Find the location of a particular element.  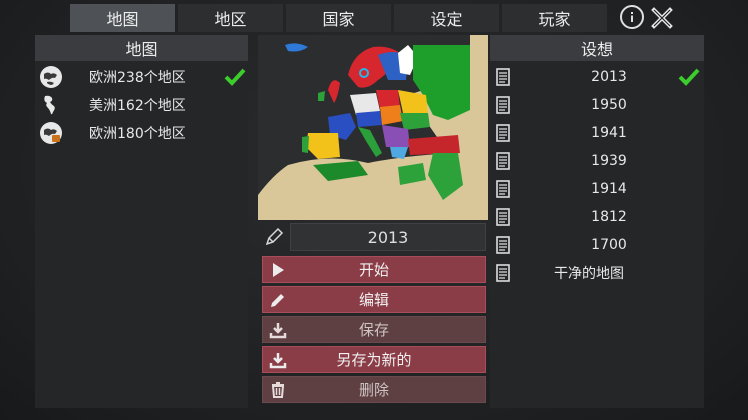

scenario-year-input: 2013 is located at coordinates (388, 237).